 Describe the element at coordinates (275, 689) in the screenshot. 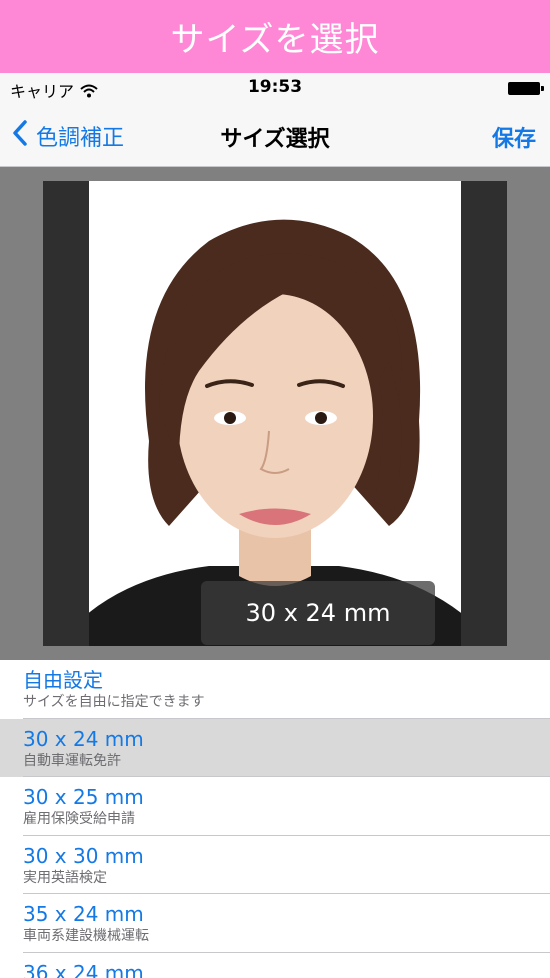

I see `list-item: 自由設定サイズを自由に指定できます` at that location.